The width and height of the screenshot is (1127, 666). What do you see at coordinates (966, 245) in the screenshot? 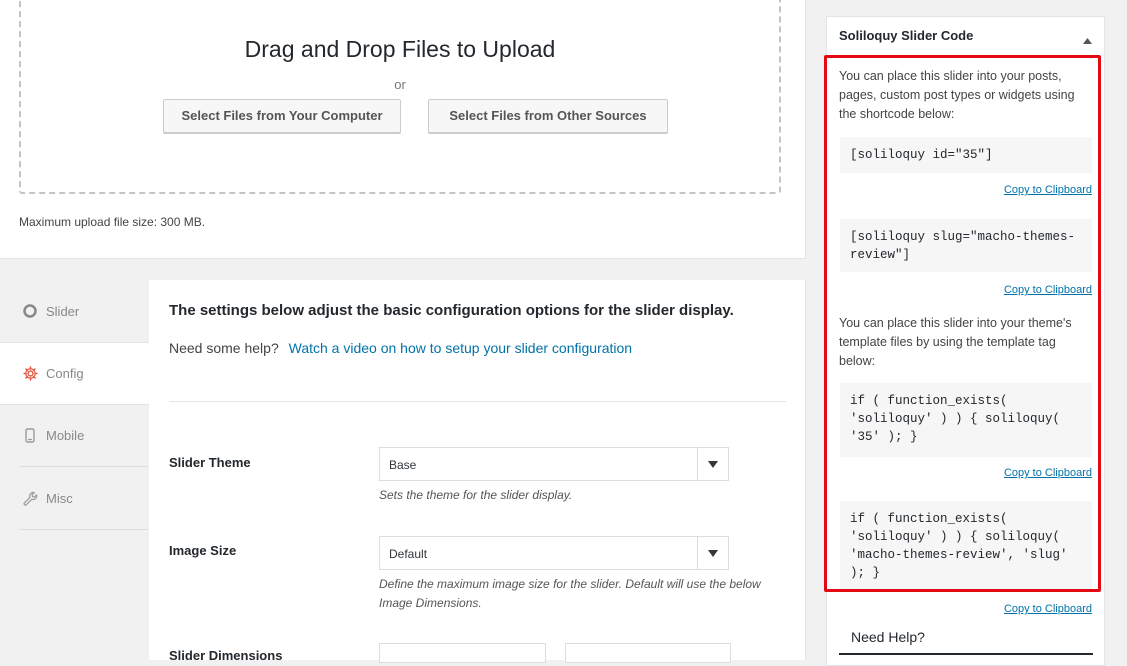
I see `shortcode-slug-code: [soliloquy slug="macho-themes-review"]` at bounding box center [966, 245].